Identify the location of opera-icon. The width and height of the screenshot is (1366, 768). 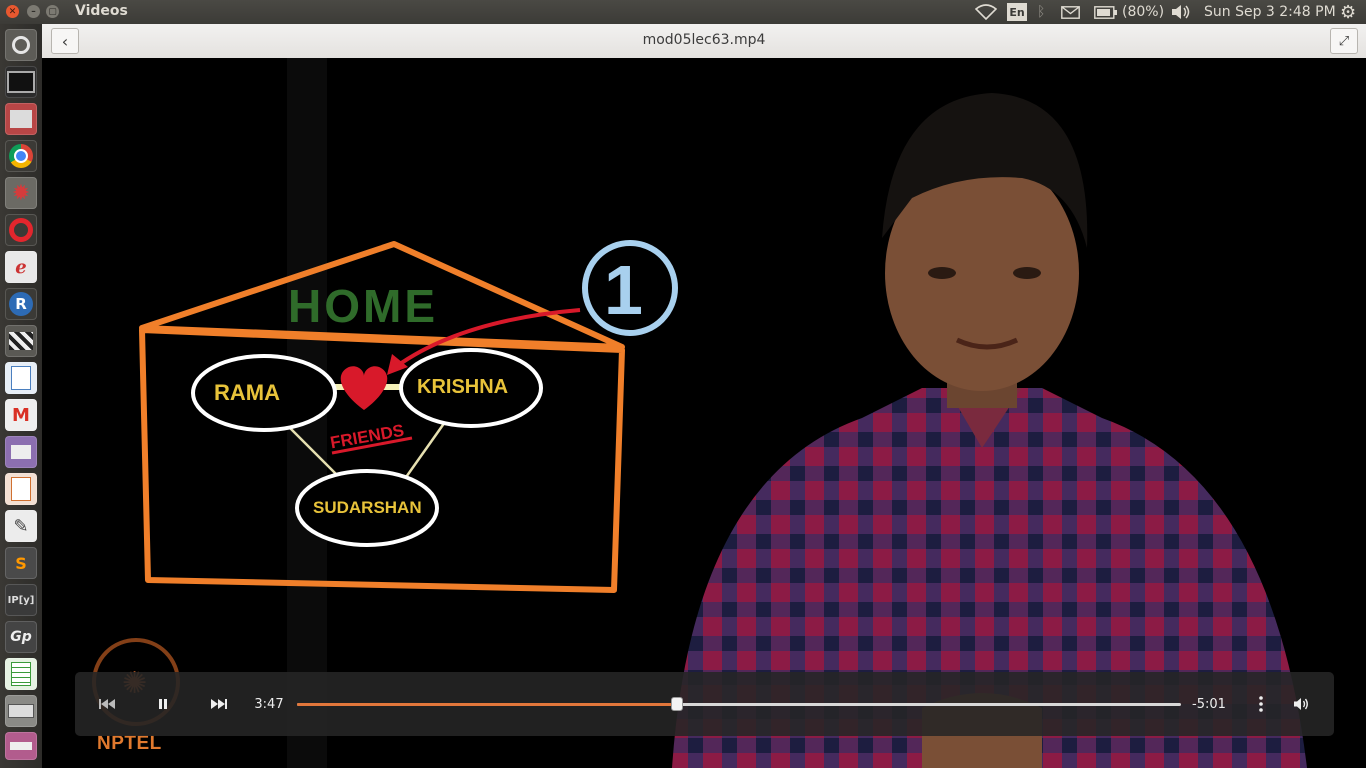
(21, 230).